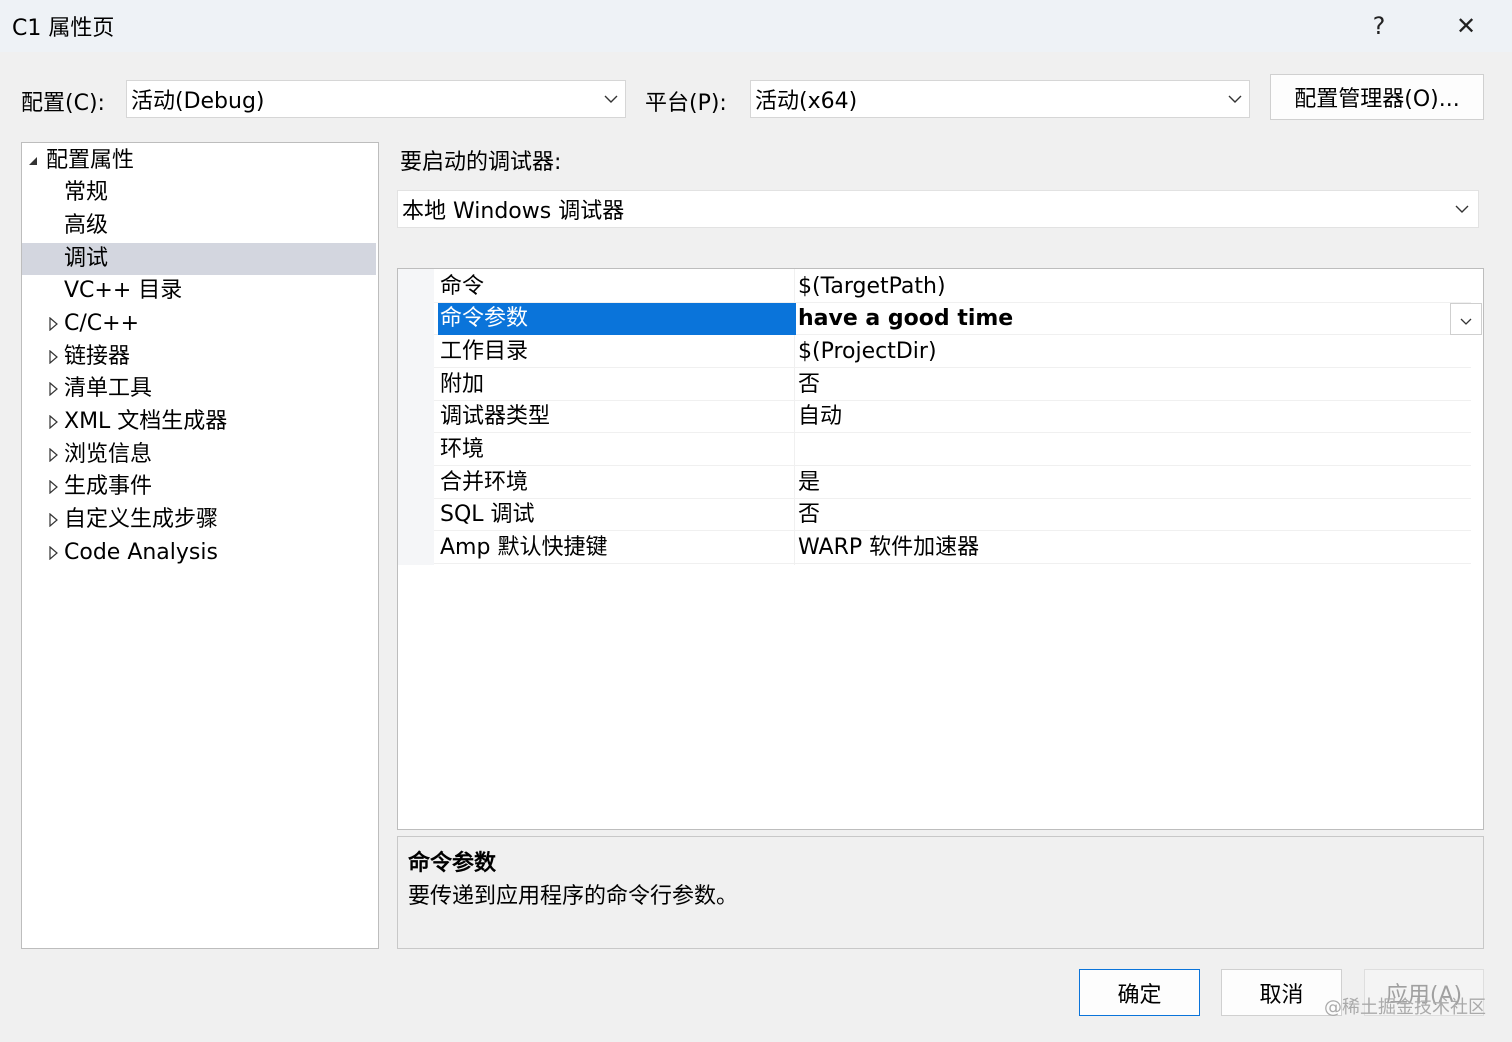 The width and height of the screenshot is (1512, 1042). Describe the element at coordinates (889, 547) in the screenshot. I see `property-value: WARP 软件加速器` at that location.